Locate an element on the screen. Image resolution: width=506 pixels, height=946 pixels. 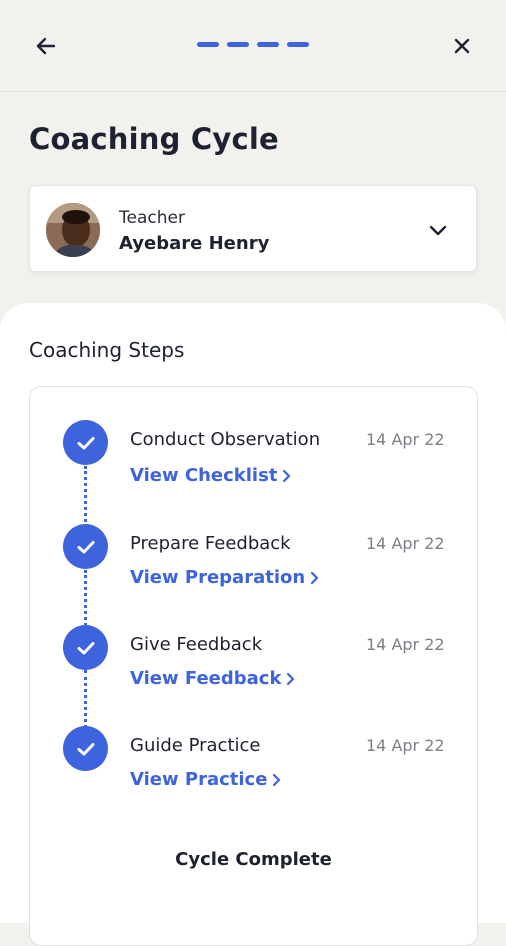
link-label: View Practice is located at coordinates (199, 779).